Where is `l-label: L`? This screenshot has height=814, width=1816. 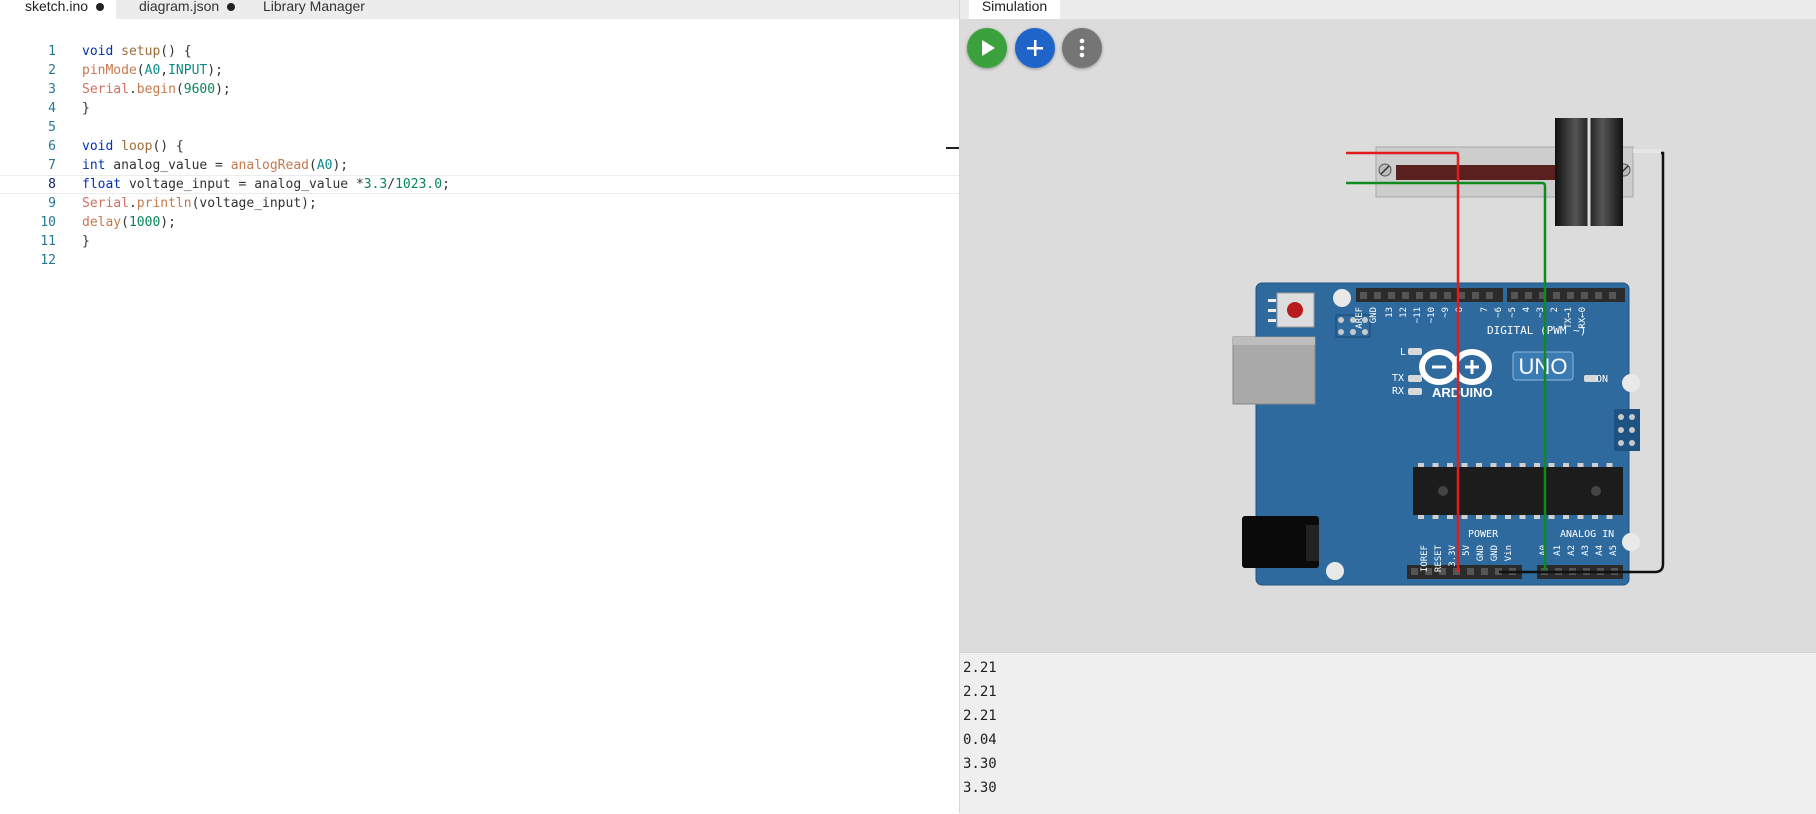
l-label: L is located at coordinates (1403, 352).